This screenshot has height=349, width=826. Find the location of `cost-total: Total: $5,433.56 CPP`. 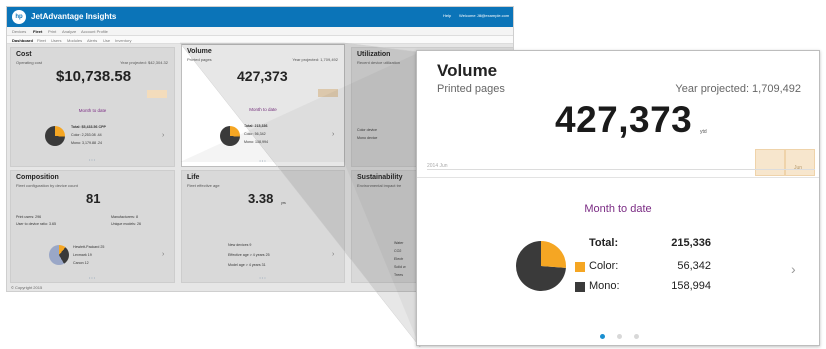

cost-total: Total: $5,433.56 CPP is located at coordinates (88, 127).